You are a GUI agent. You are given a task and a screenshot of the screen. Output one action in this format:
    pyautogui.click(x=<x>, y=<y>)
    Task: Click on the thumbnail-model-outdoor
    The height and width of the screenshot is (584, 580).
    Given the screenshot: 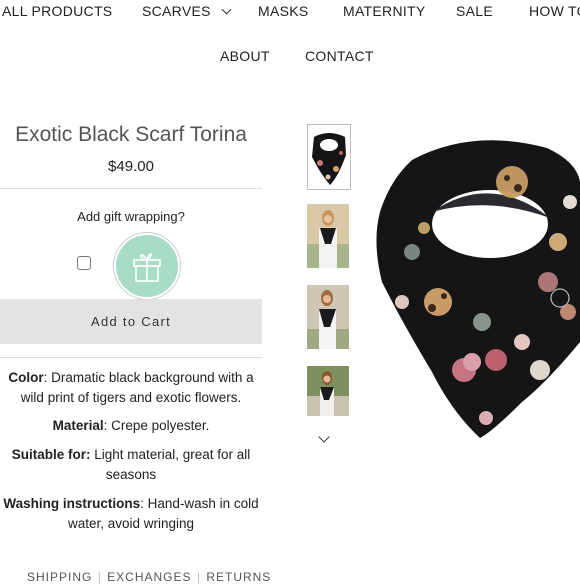 What is the action you would take?
    pyautogui.click(x=328, y=391)
    